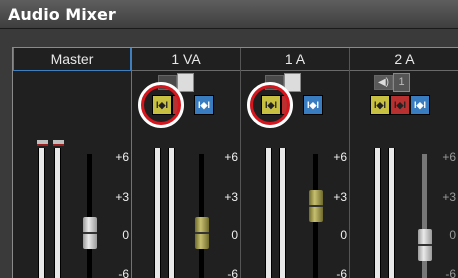 The height and width of the screenshot is (278, 458). Describe the element at coordinates (62, 14) in the screenshot. I see `window-title: Audio Mixer` at that location.